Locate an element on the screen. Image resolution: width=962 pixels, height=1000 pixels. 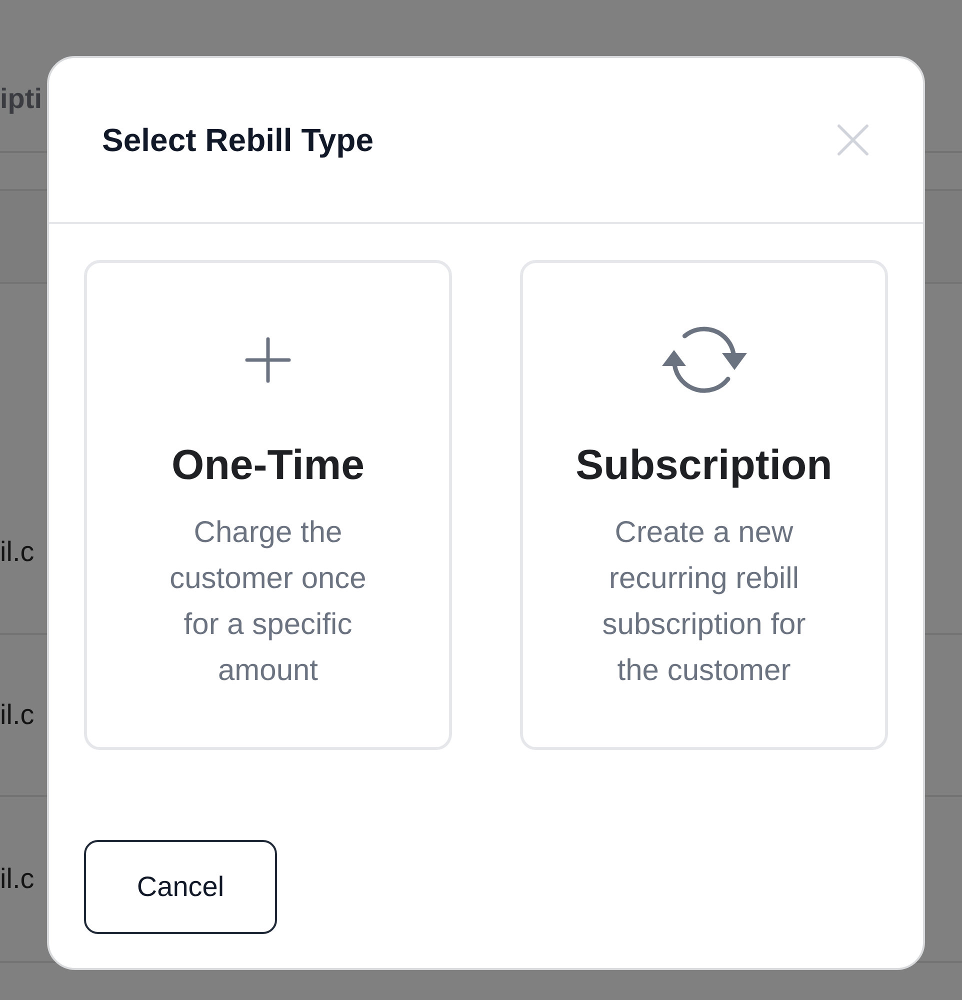
refresh-icon is located at coordinates (704, 360).